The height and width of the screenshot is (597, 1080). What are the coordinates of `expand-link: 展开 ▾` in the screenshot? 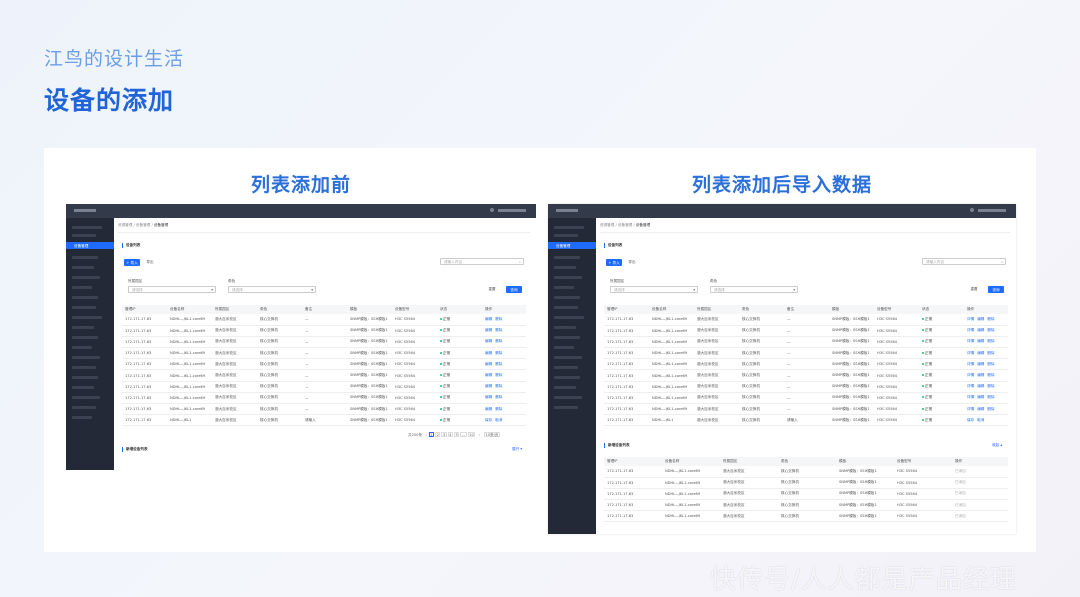 It's located at (517, 449).